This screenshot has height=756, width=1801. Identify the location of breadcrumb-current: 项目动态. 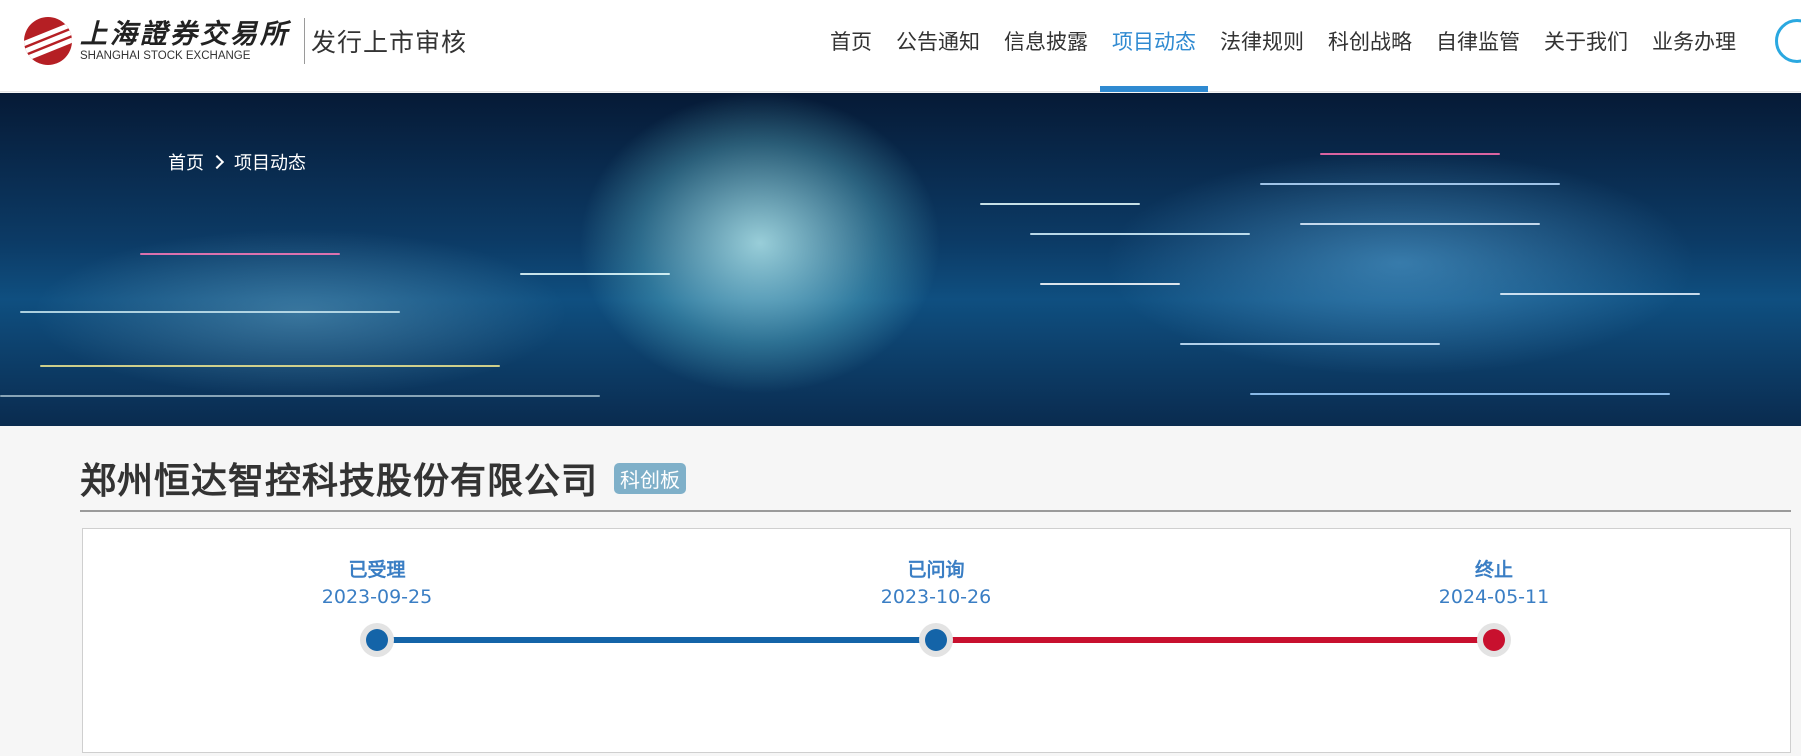
(270, 163).